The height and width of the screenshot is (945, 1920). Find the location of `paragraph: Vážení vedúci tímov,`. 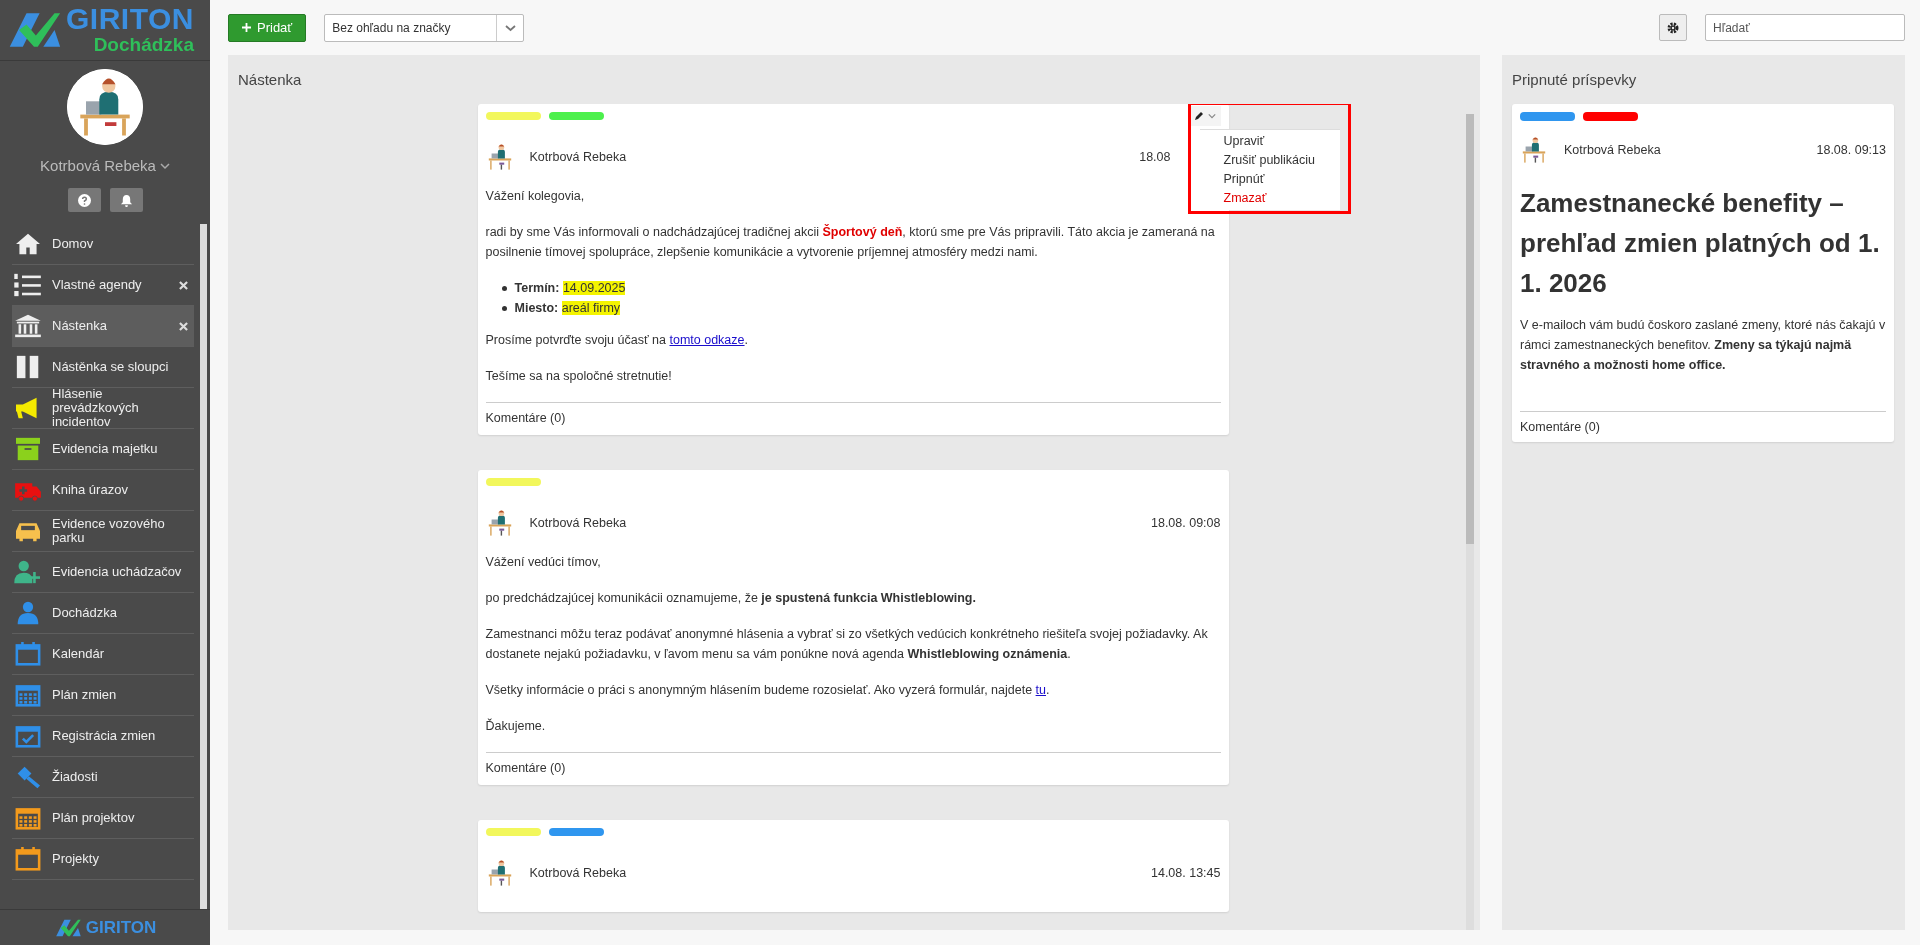

paragraph: Vážení vedúci tímov, is located at coordinates (543, 562).